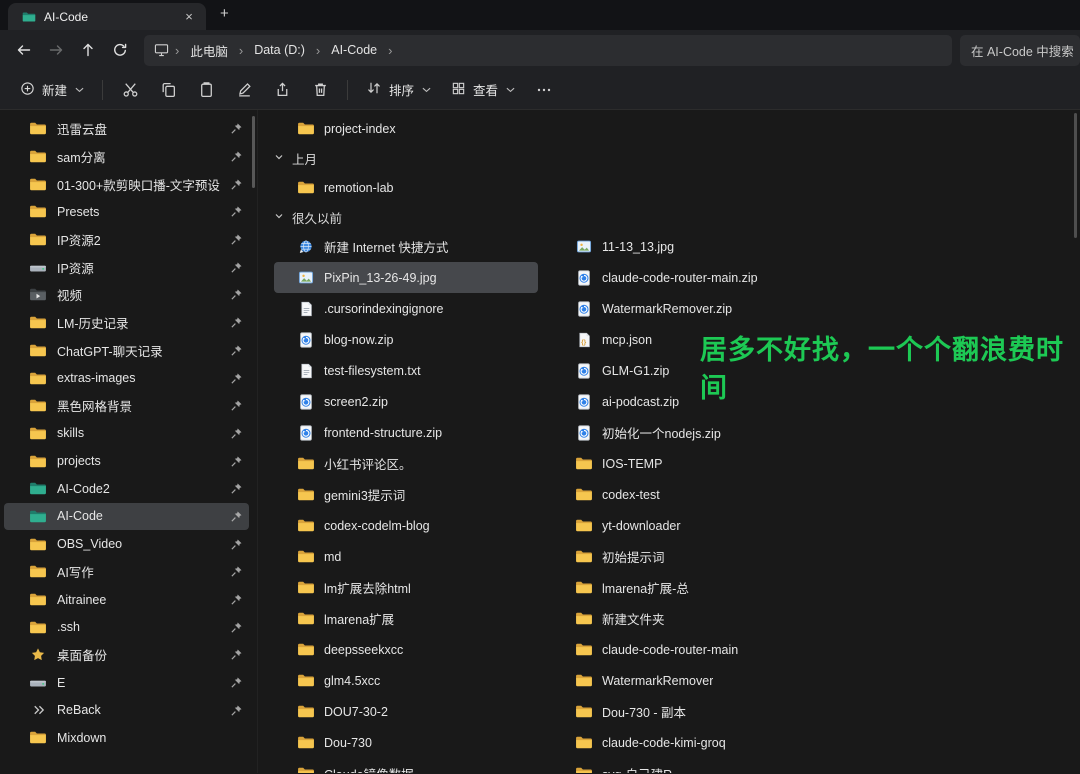 This screenshot has height=774, width=1080. Describe the element at coordinates (368, 465) in the screenshot. I see `file-name: 小红书评论区。` at that location.